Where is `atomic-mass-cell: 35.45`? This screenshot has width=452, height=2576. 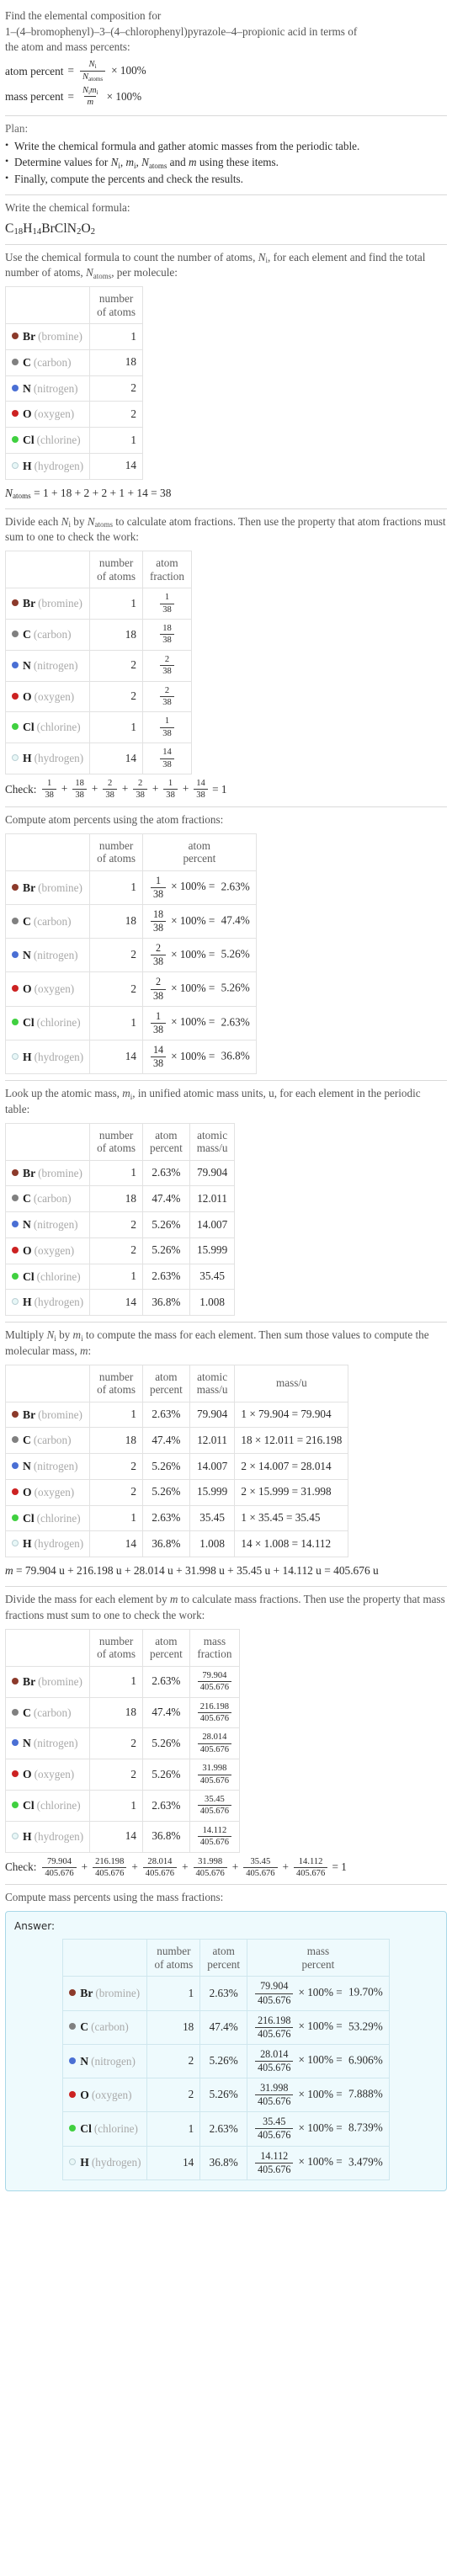
atomic-mass-cell: 35.45 is located at coordinates (212, 1518).